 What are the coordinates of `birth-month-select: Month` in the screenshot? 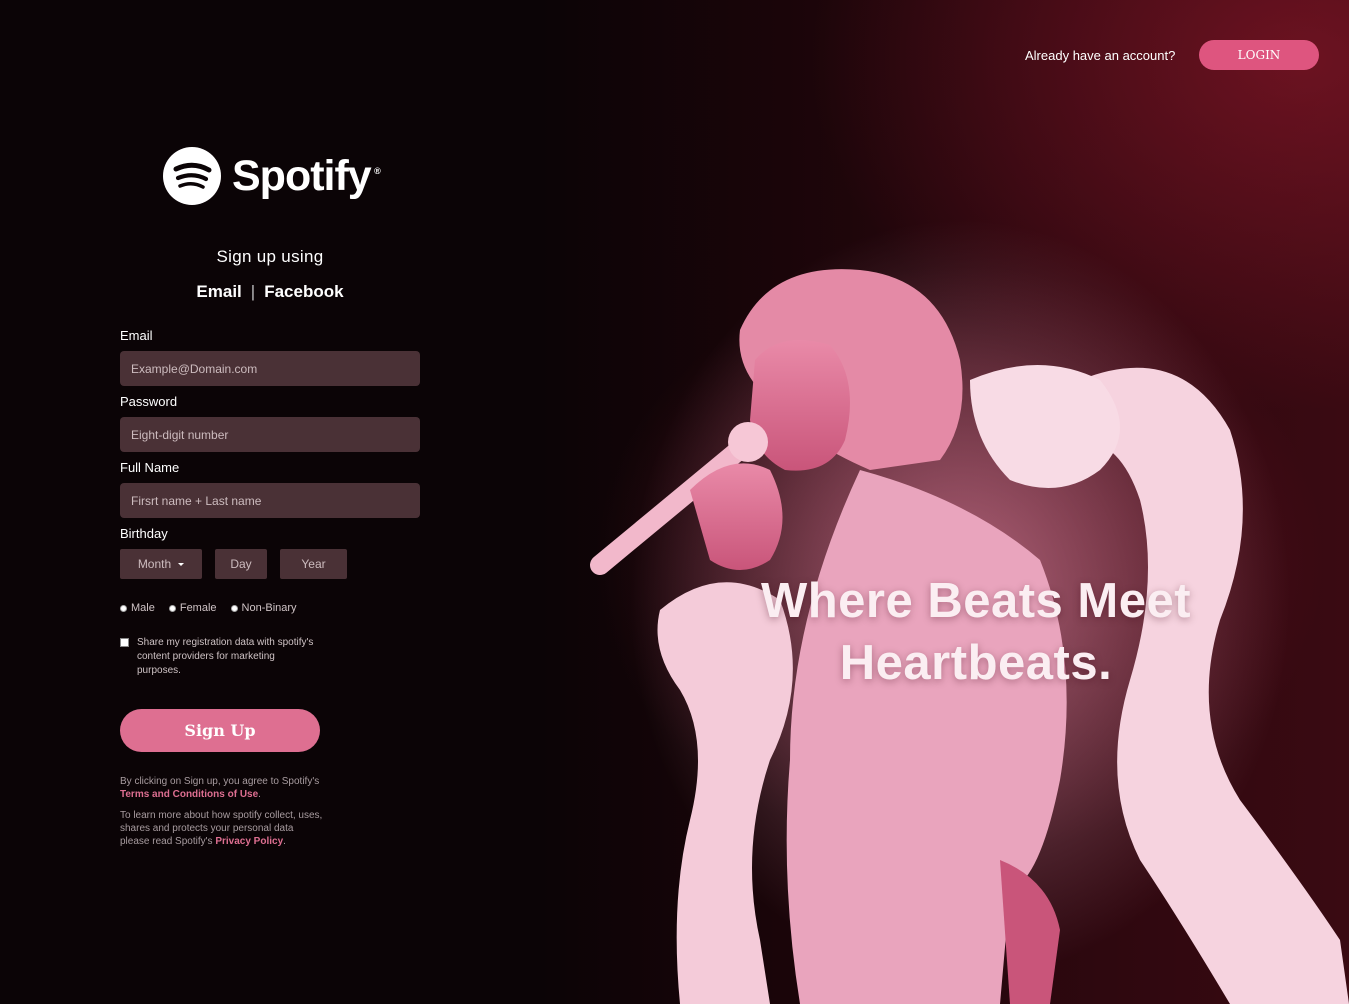 It's located at (161, 564).